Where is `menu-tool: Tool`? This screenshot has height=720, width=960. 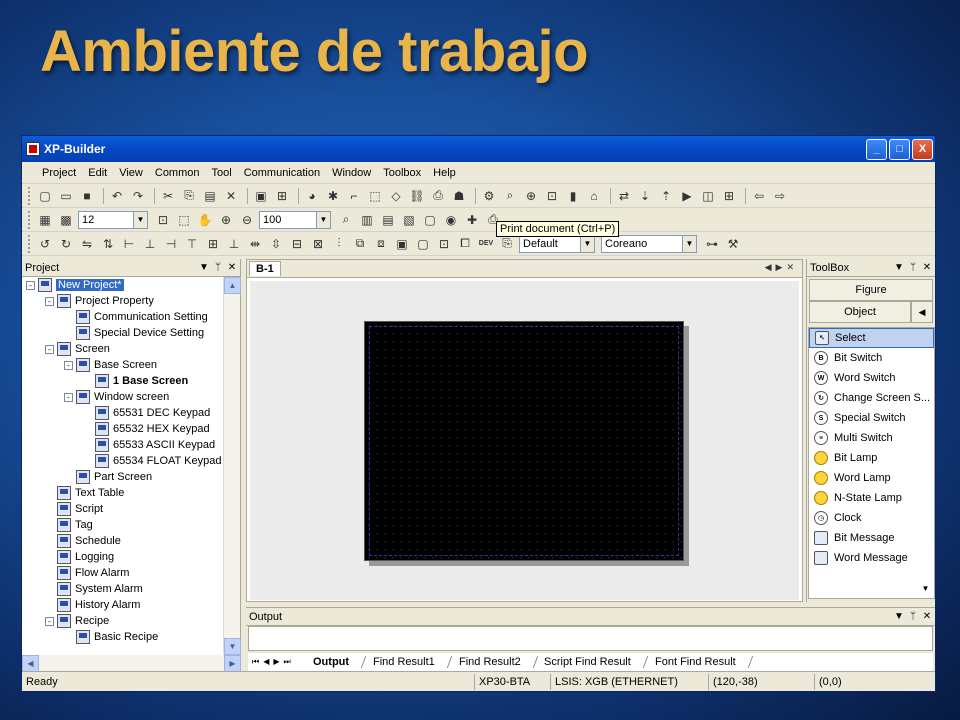 menu-tool: Tool is located at coordinates (222, 173).